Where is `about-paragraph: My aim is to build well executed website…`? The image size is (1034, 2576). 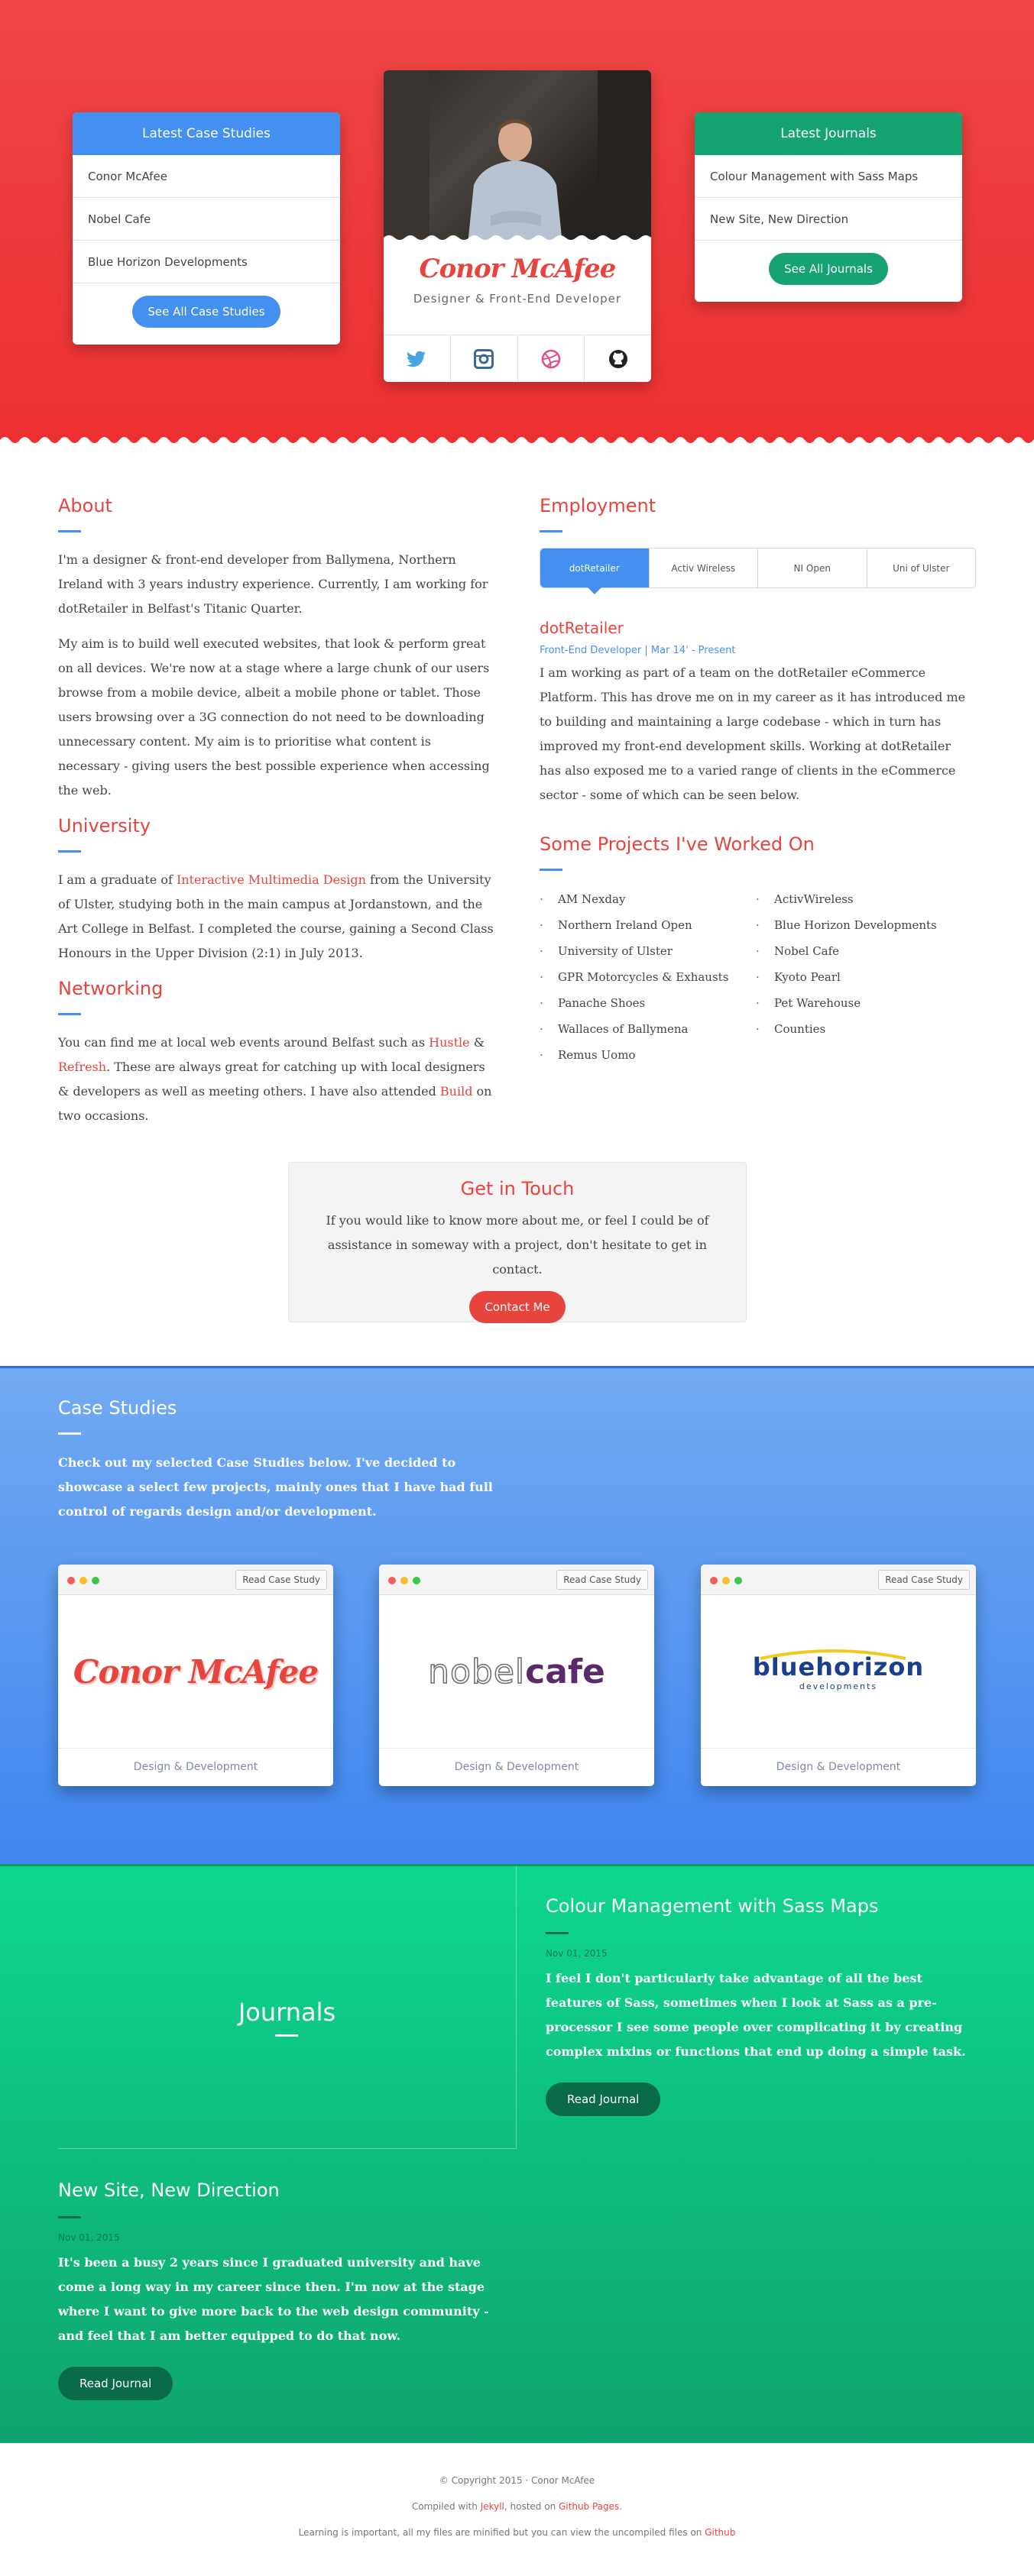
about-paragraph: My aim is to build well executed website… is located at coordinates (274, 717).